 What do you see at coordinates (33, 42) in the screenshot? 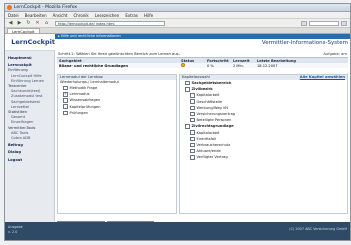
I see `logo-text: LernCockpit` at bounding box center [33, 42].